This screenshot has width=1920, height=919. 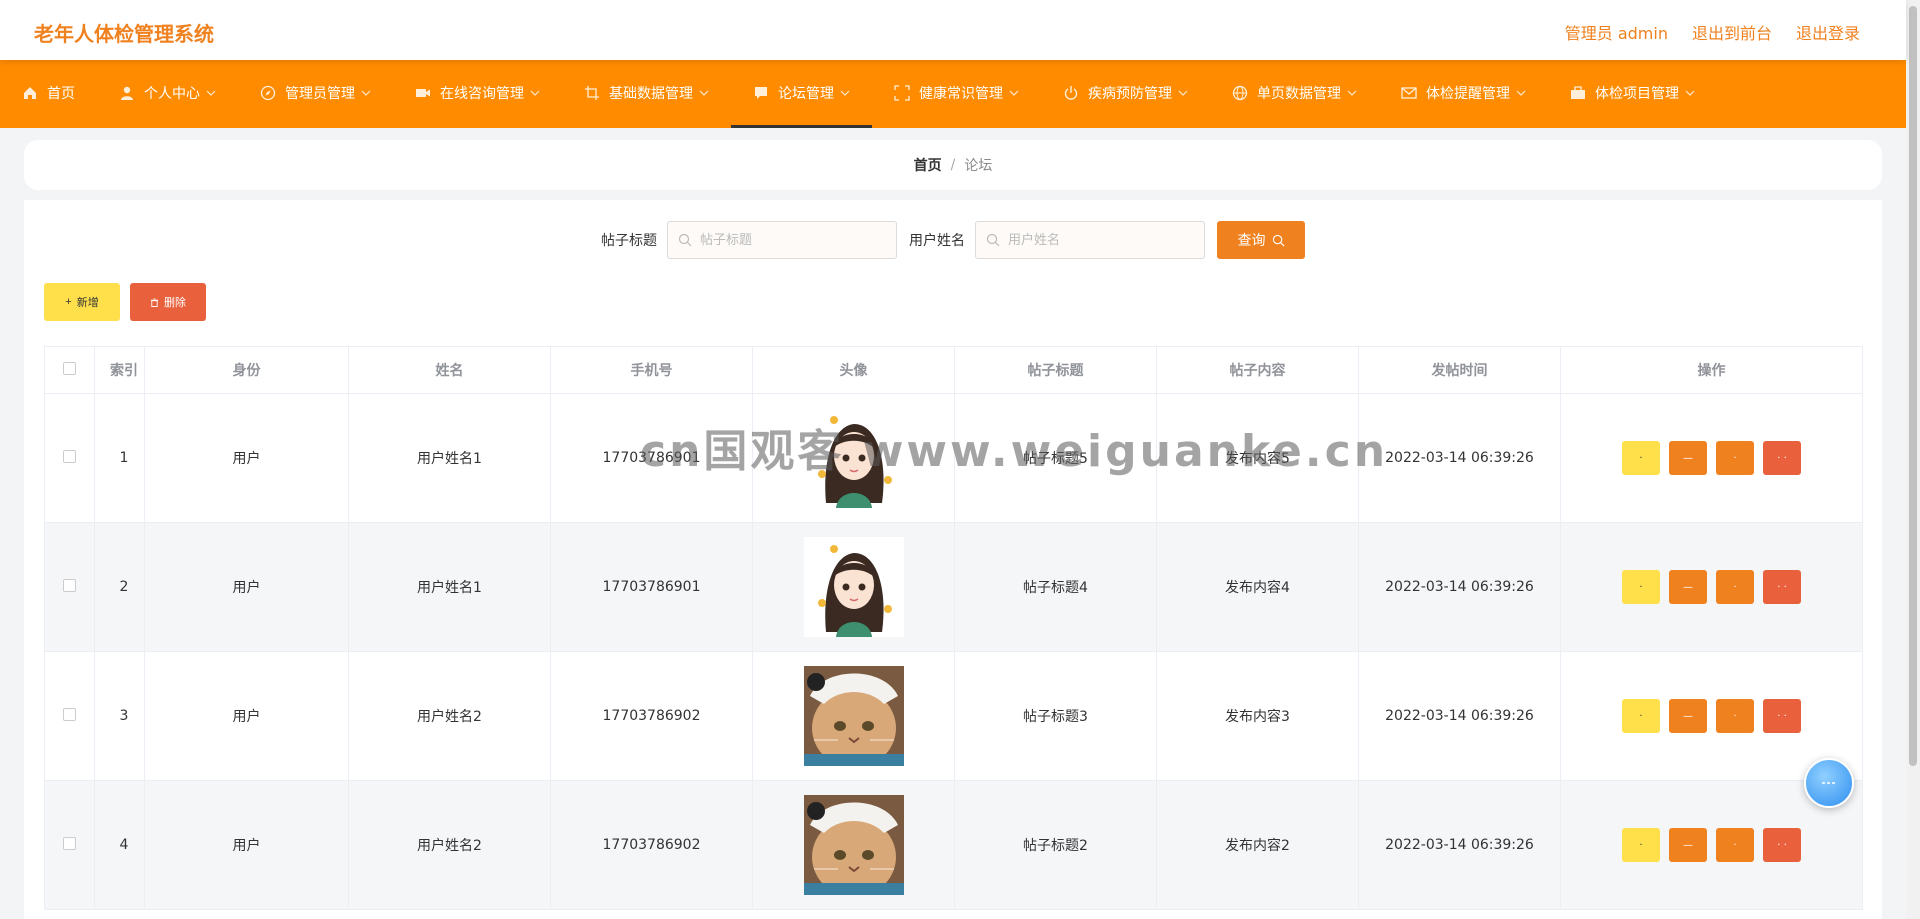 I want to click on mail-icon, so click(x=1409, y=93).